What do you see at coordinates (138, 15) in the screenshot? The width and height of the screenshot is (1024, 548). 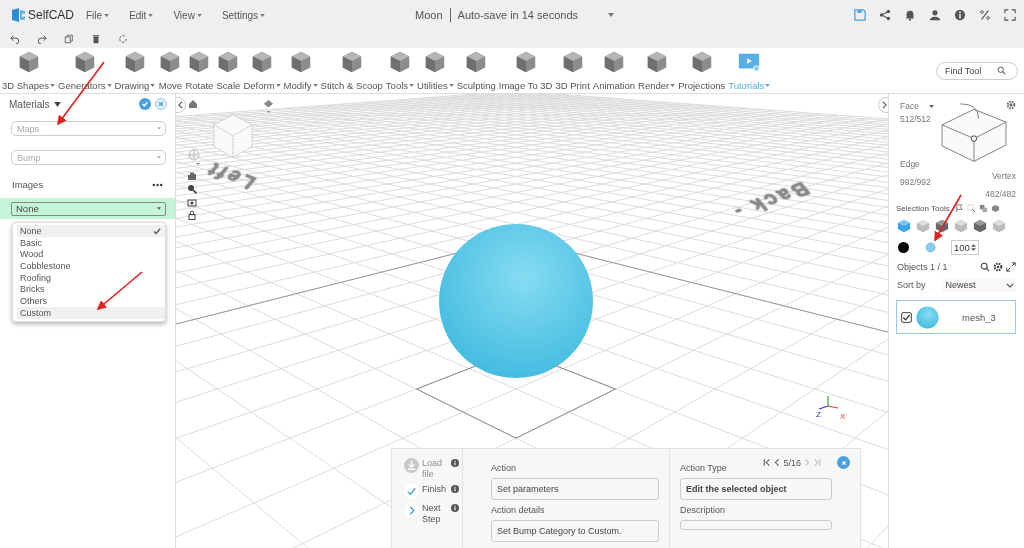 I see `menu-item: Edit` at bounding box center [138, 15].